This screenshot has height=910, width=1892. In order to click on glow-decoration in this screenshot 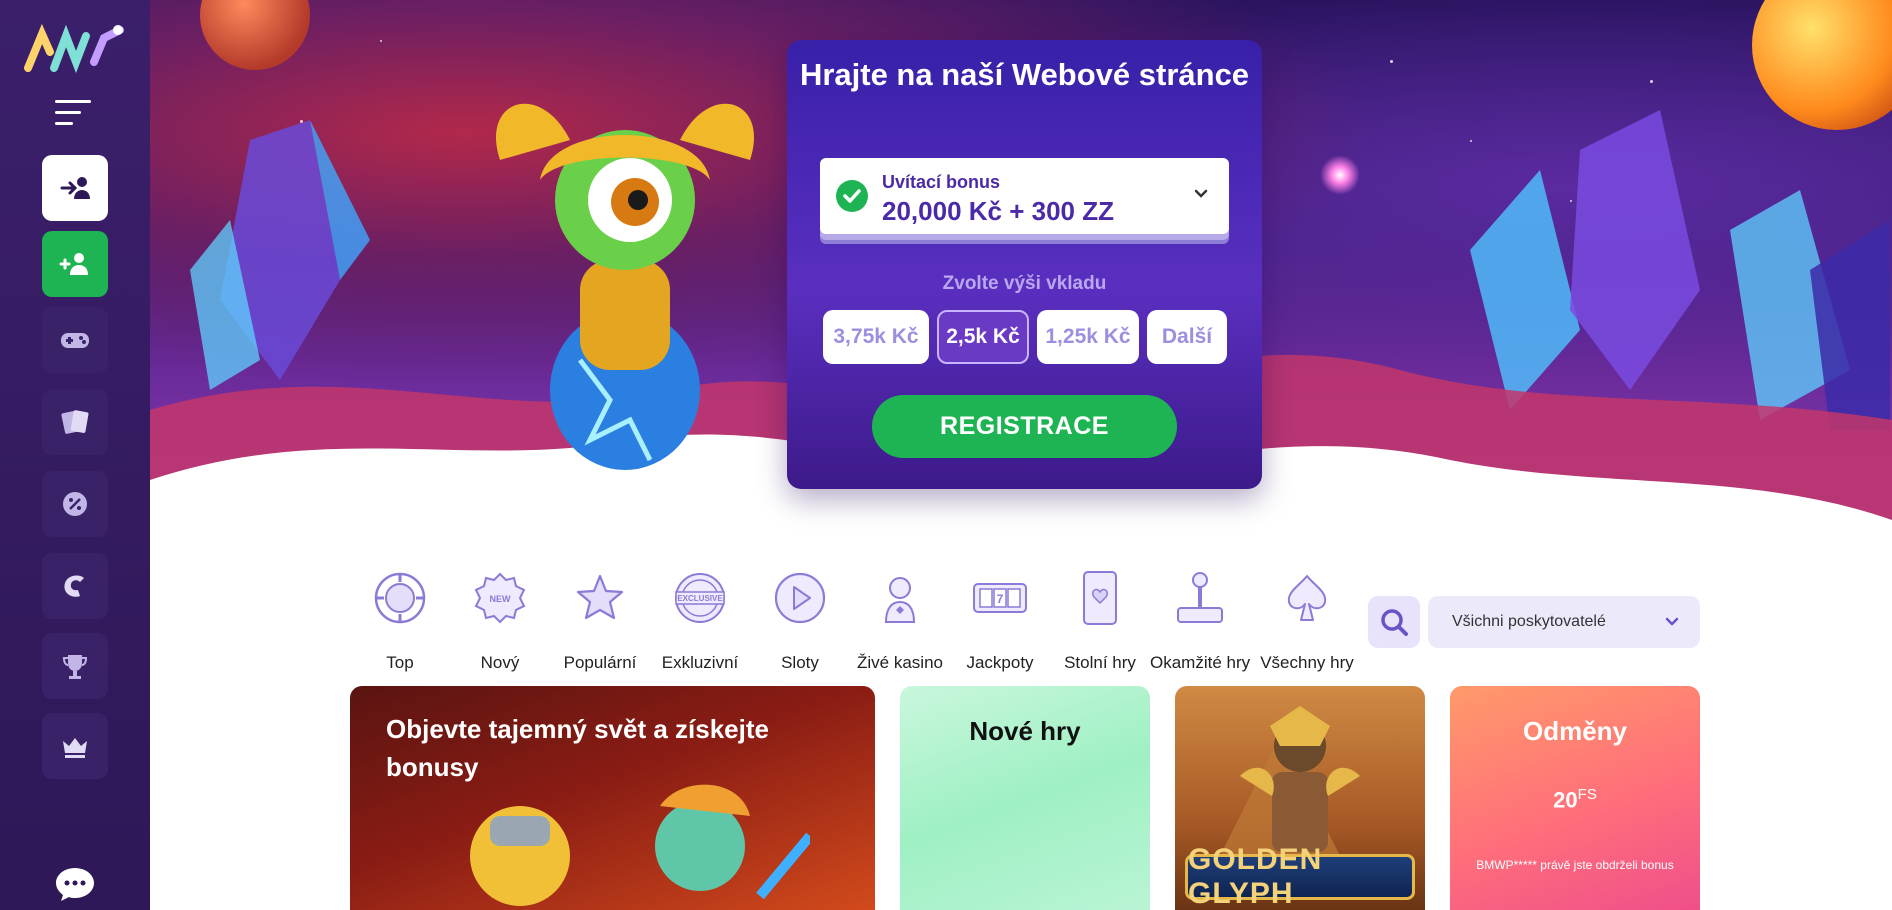, I will do `click(1340, 175)`.